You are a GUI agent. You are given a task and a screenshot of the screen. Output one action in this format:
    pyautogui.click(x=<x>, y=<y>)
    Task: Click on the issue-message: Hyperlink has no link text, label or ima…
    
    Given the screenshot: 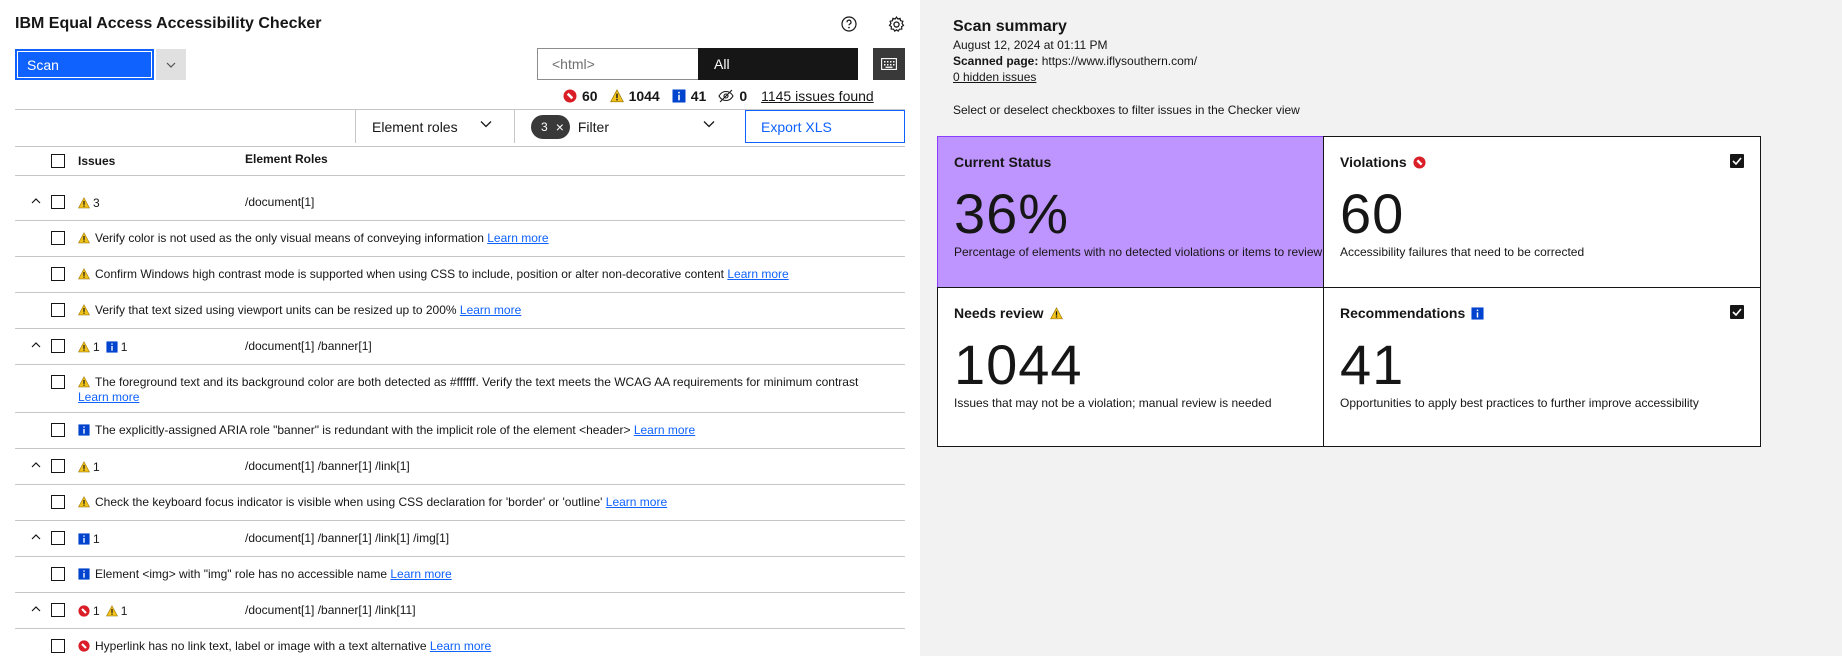 What is the action you would take?
    pyautogui.click(x=476, y=646)
    